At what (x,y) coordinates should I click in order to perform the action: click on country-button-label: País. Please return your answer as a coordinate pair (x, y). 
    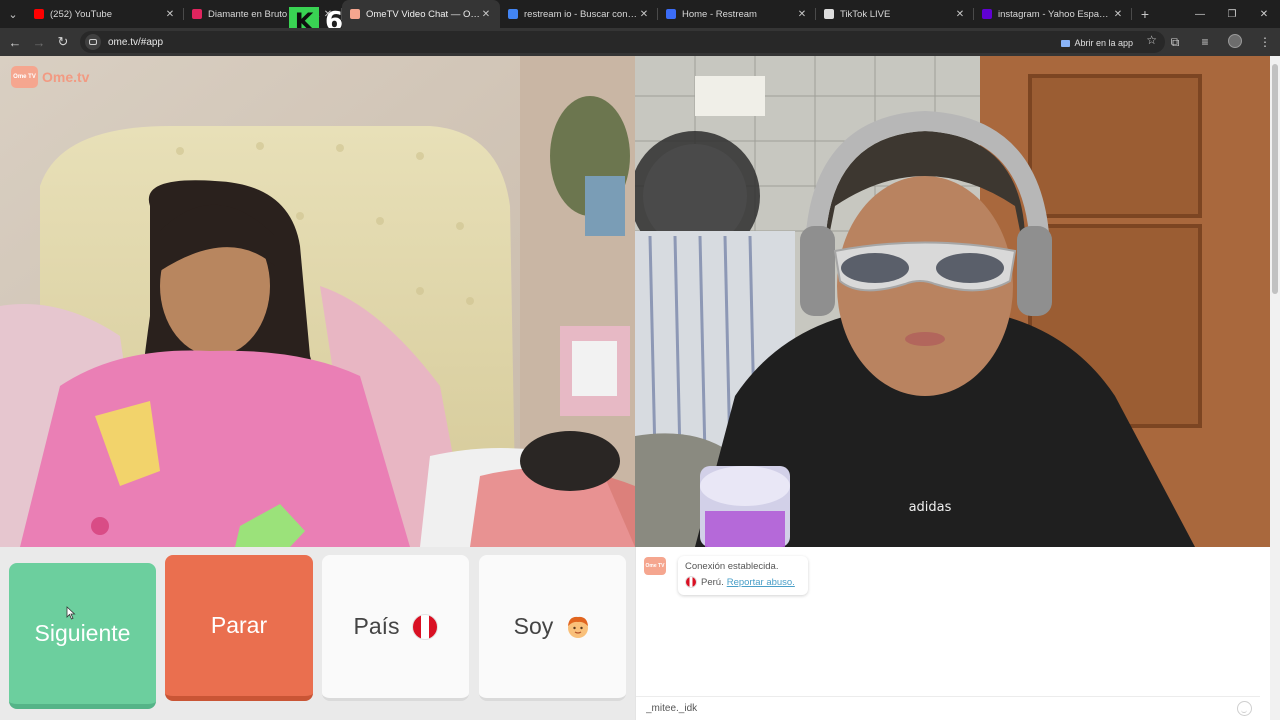
    Looking at the image, I should click on (376, 626).